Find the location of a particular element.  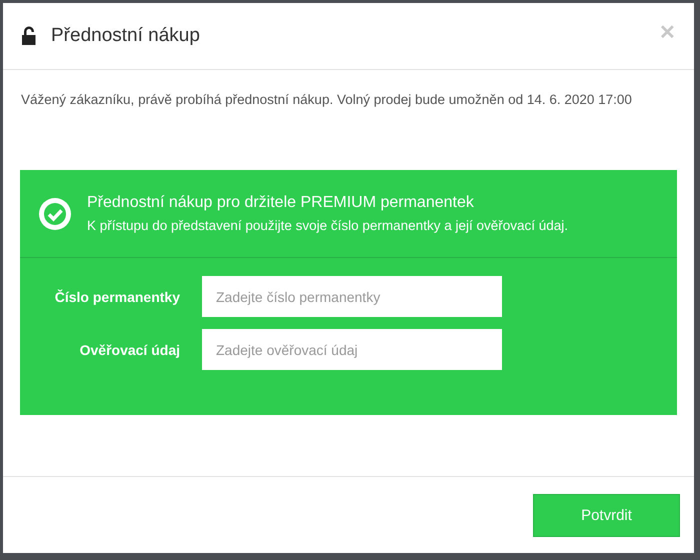

confirm-button: Potvrdit is located at coordinates (606, 515).